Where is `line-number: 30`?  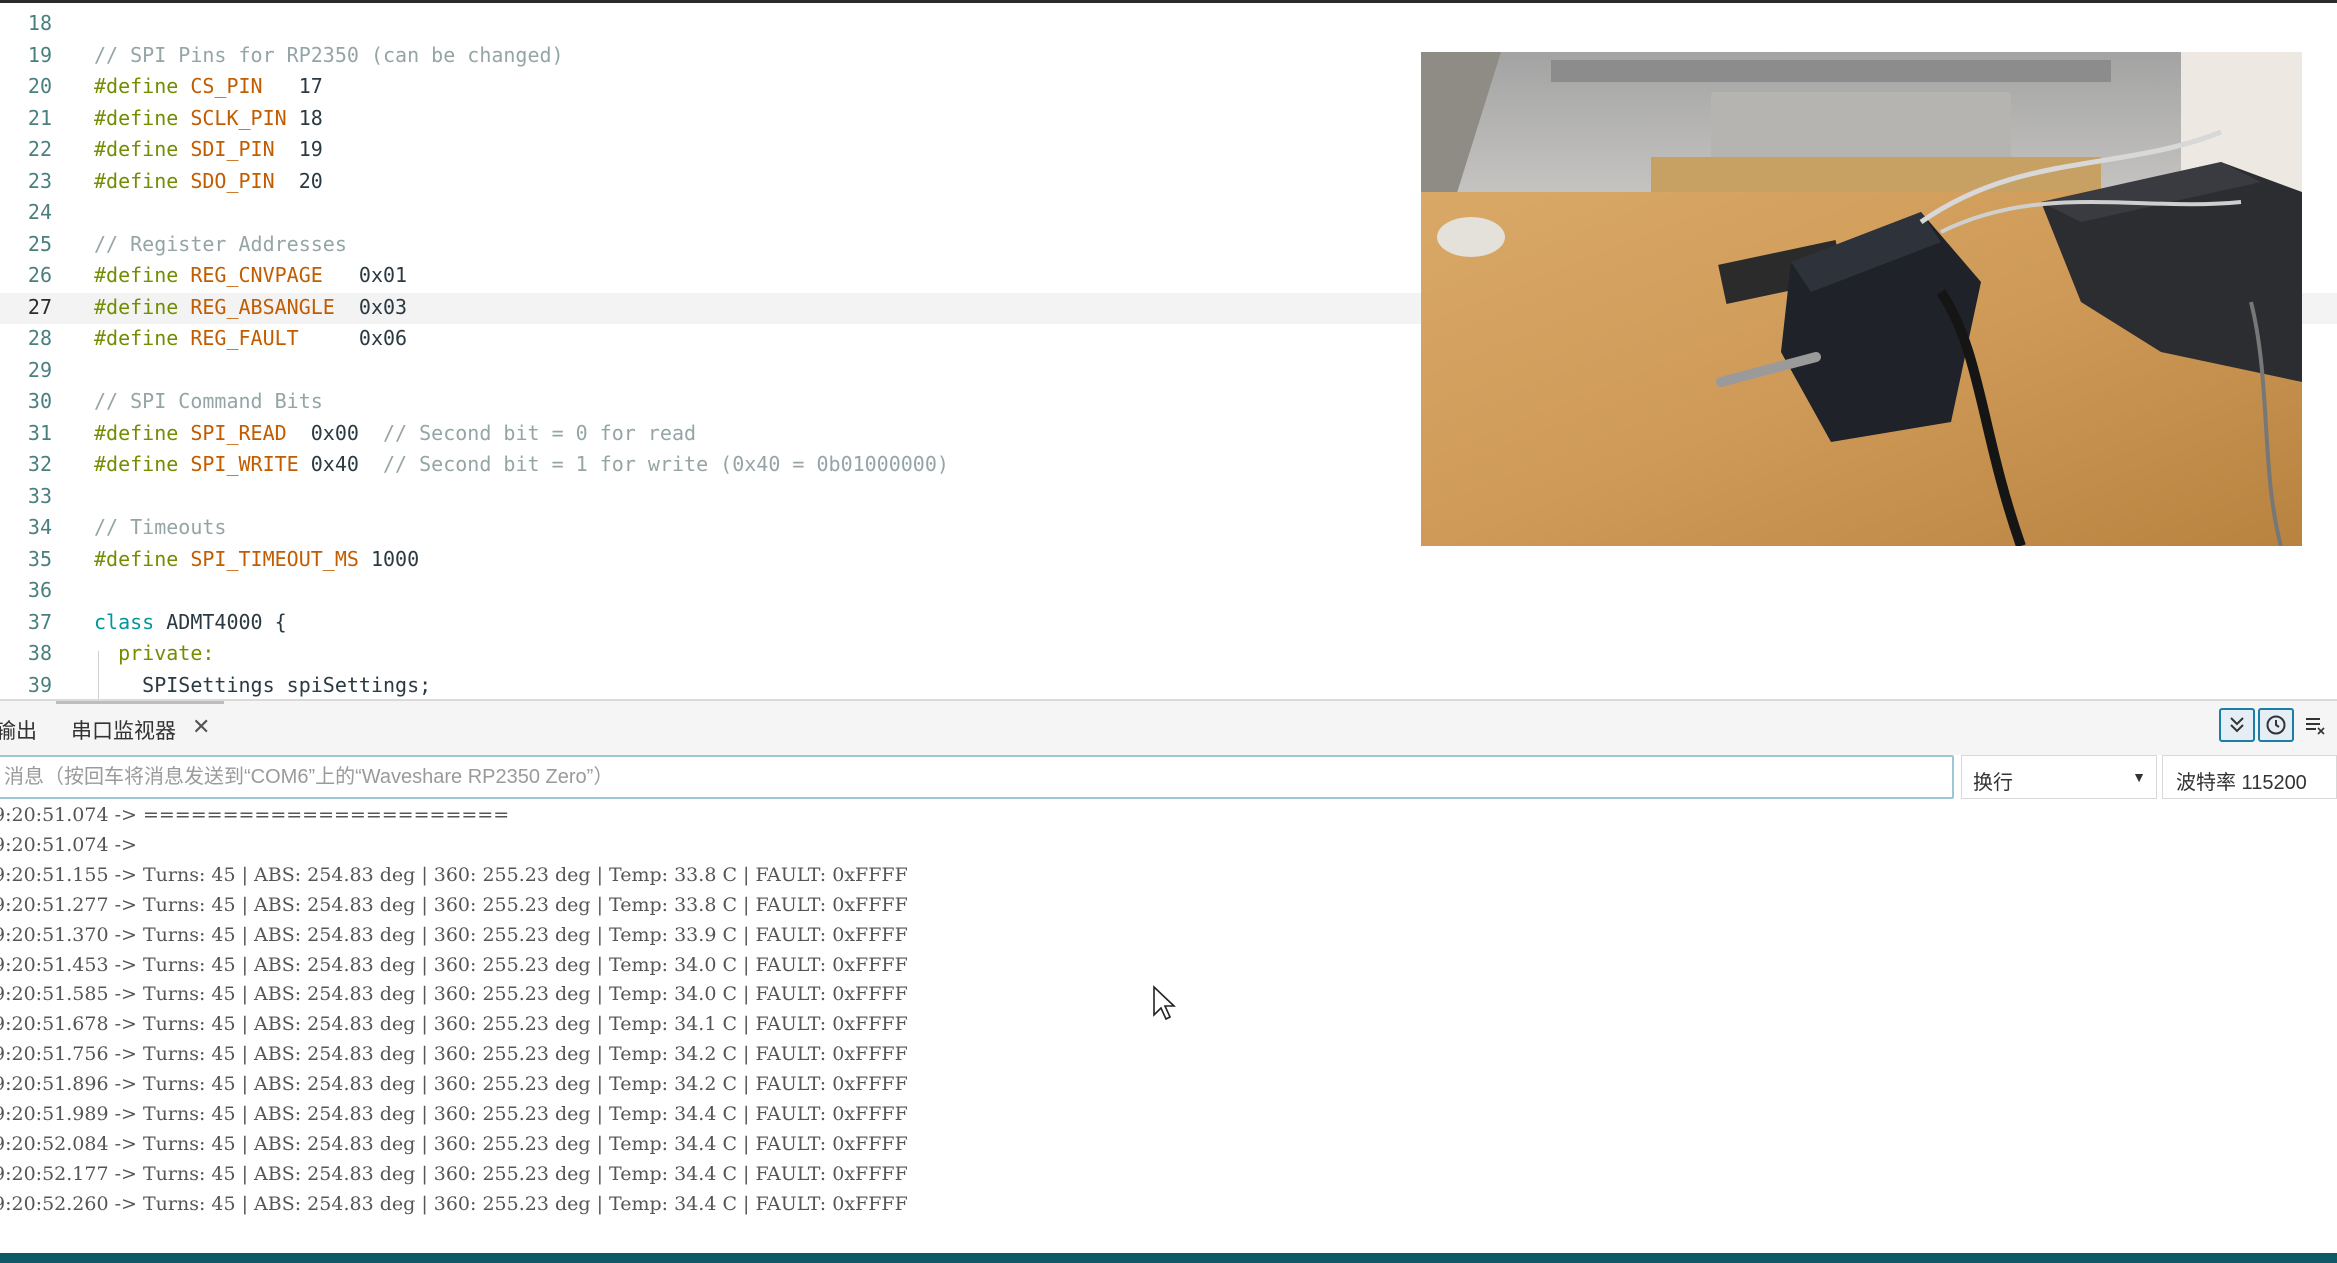
line-number: 30 is located at coordinates (39, 401).